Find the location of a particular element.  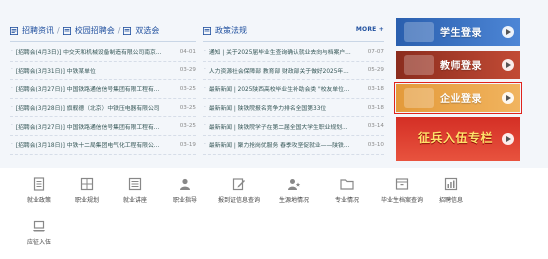

login-banners: 学生登录 教师登录 企业登录 征兵入伍专栏 is located at coordinates (458, 92).